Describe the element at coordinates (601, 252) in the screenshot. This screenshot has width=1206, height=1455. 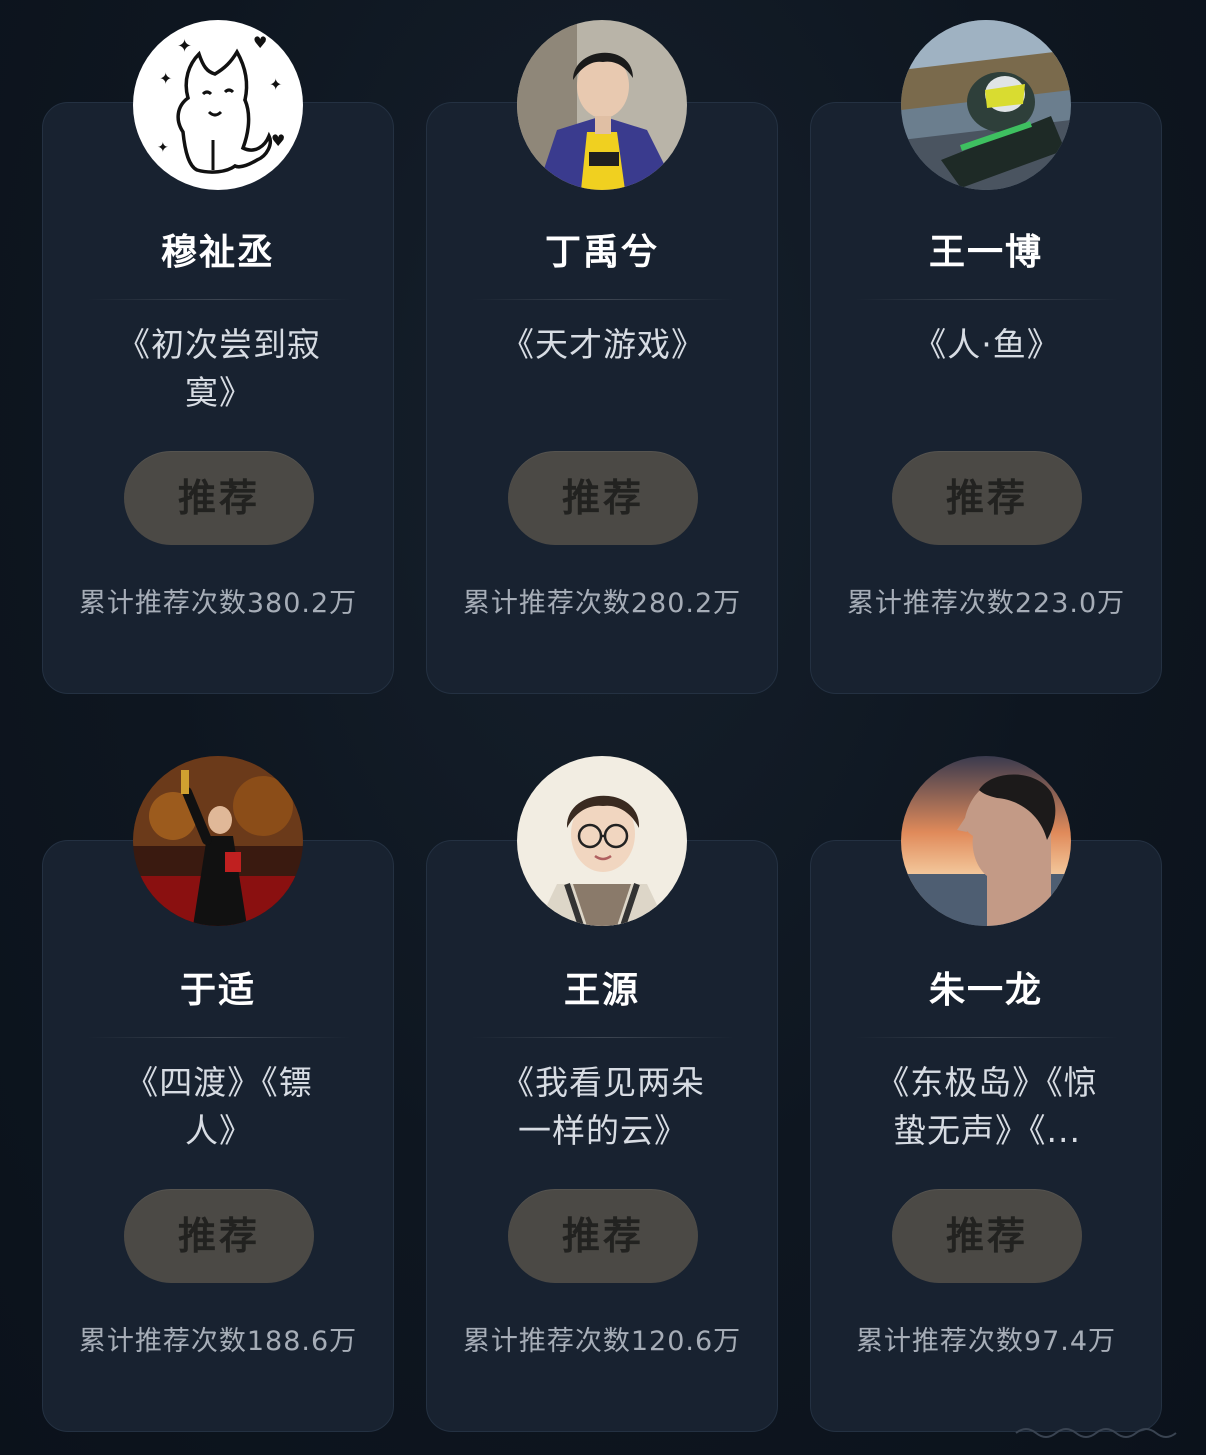
I see `artist-name: 丁禹兮` at that location.